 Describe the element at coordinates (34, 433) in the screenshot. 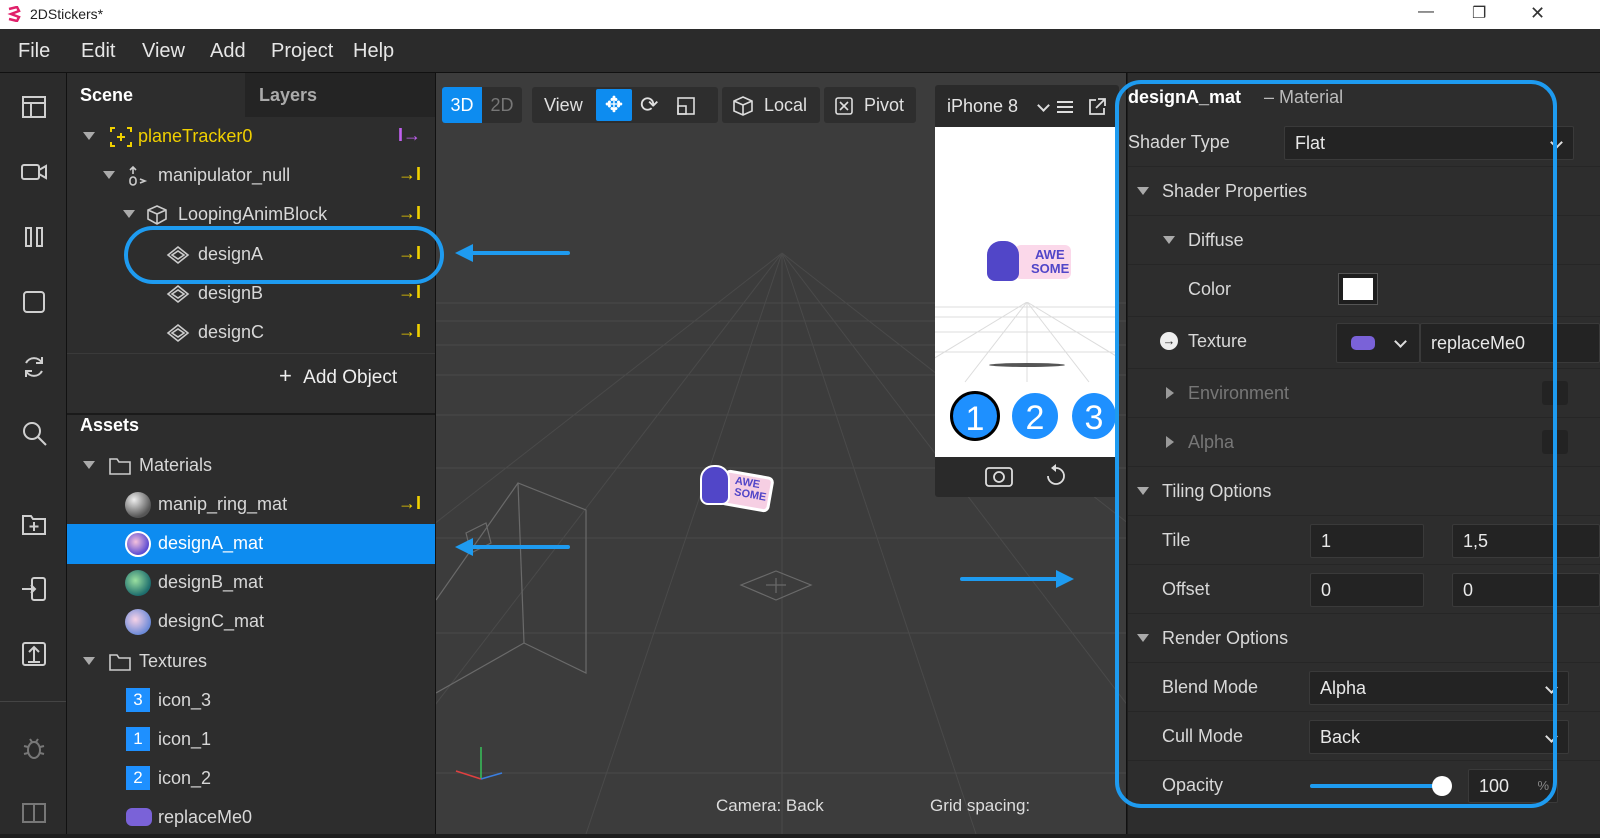

I see `search-icon` at that location.